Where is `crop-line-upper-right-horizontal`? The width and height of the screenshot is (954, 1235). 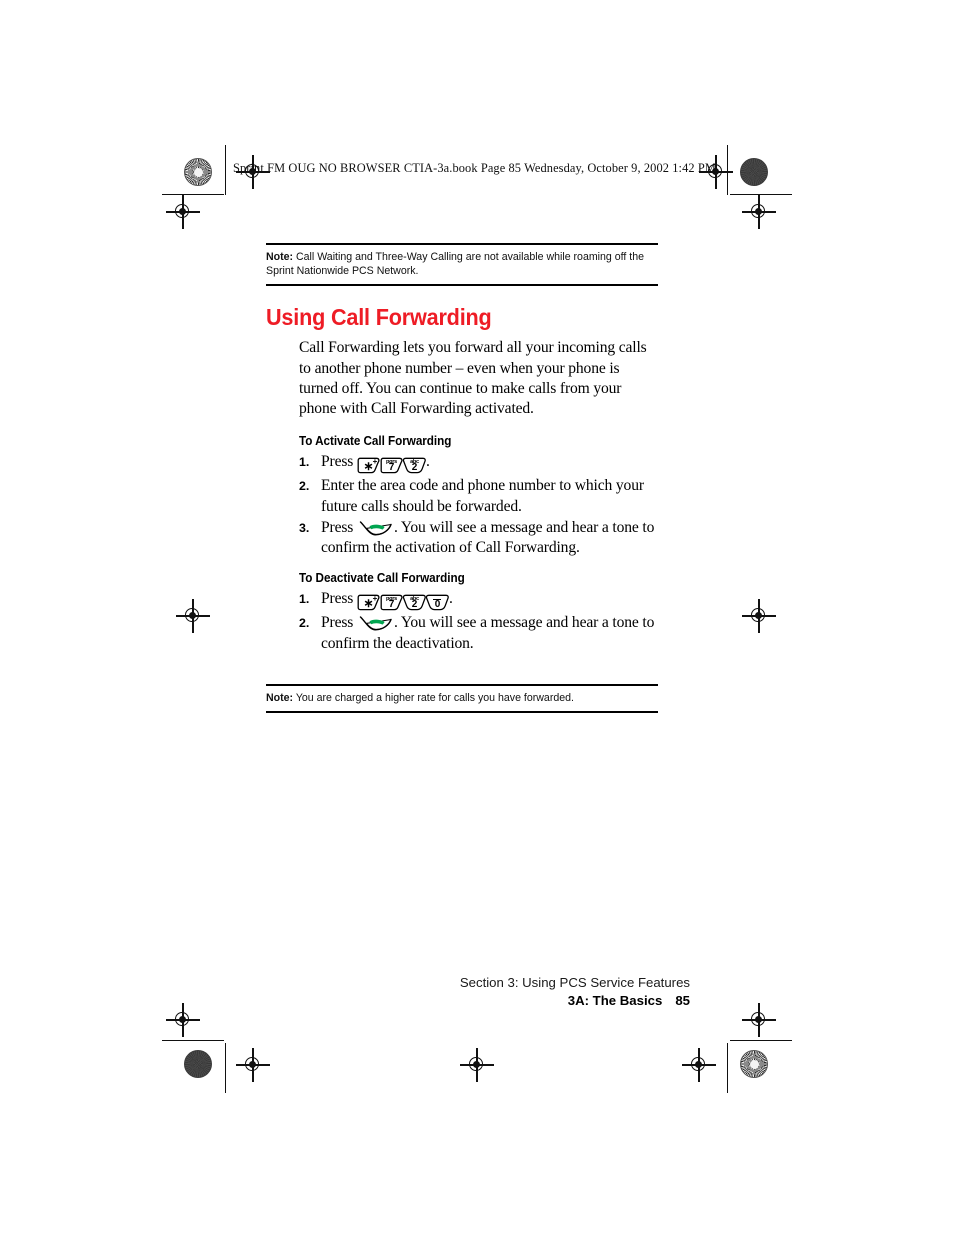 crop-line-upper-right-horizontal is located at coordinates (761, 195).